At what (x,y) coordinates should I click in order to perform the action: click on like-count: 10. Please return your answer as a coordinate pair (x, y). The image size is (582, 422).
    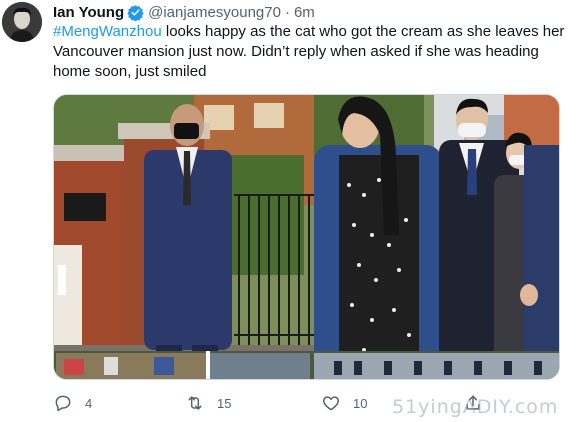
    Looking at the image, I should click on (360, 403).